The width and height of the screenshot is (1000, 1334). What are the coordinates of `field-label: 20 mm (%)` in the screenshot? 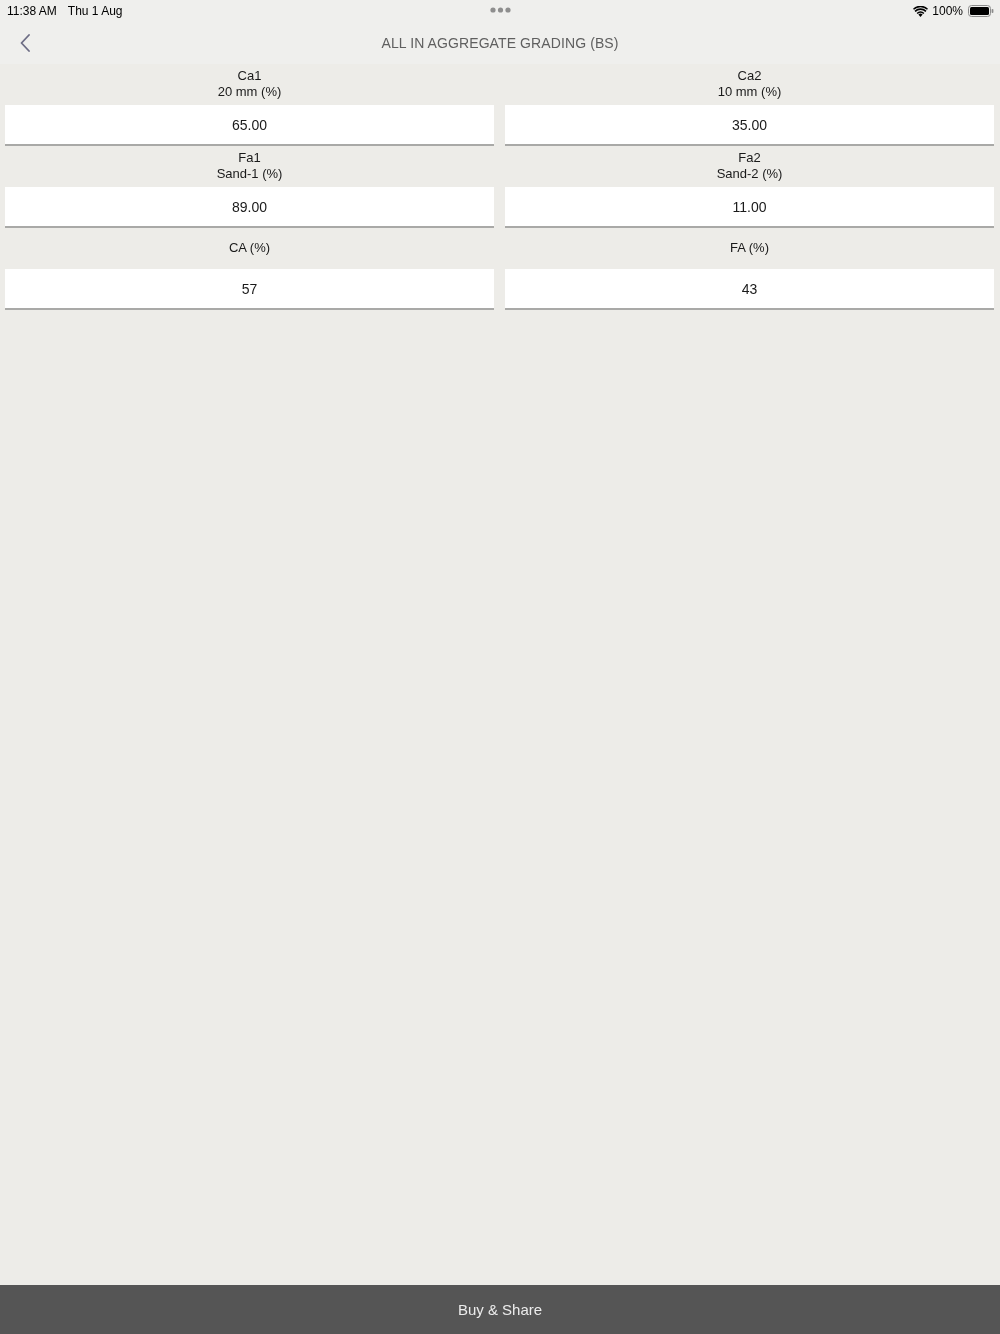 It's located at (249, 92).